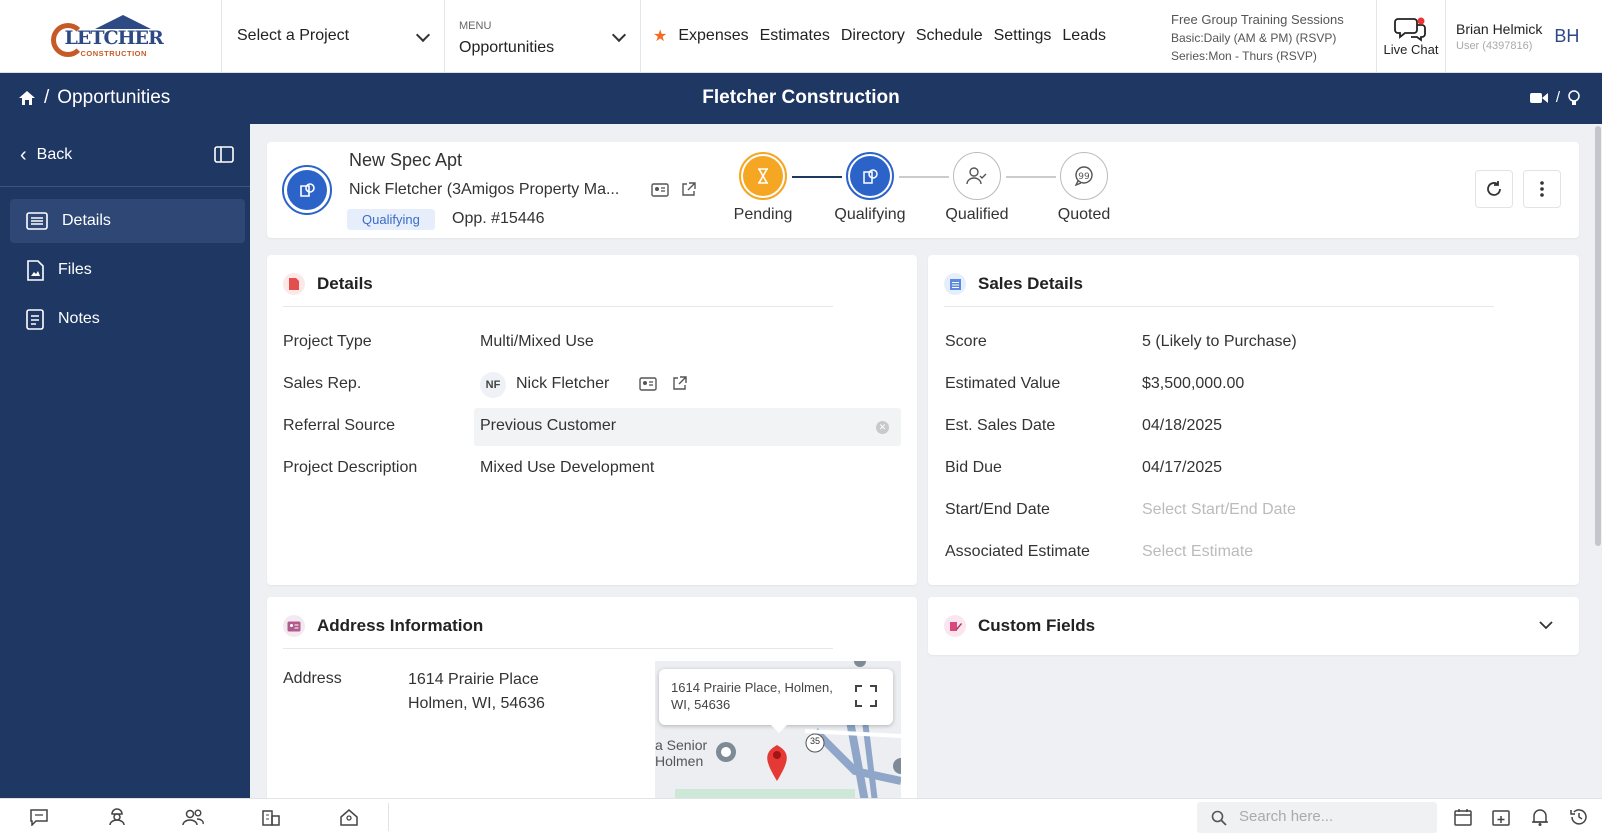  Describe the element at coordinates (1019, 626) in the screenshot. I see `section-header: Custom Fields` at that location.